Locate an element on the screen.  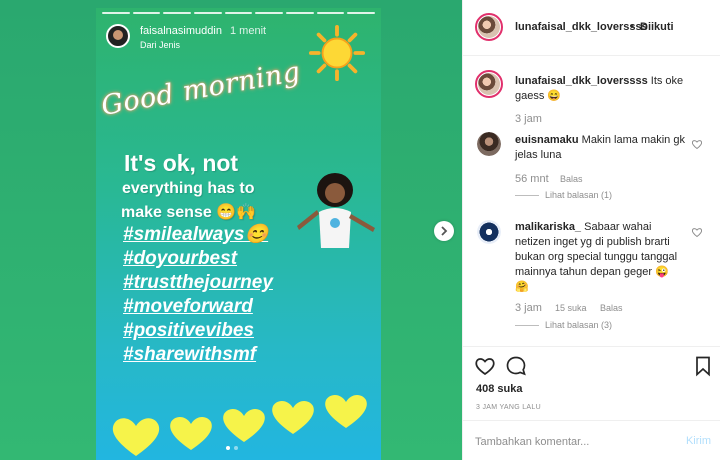
posted-time: 3 JAM YANG LALU is located at coordinates (508, 407).